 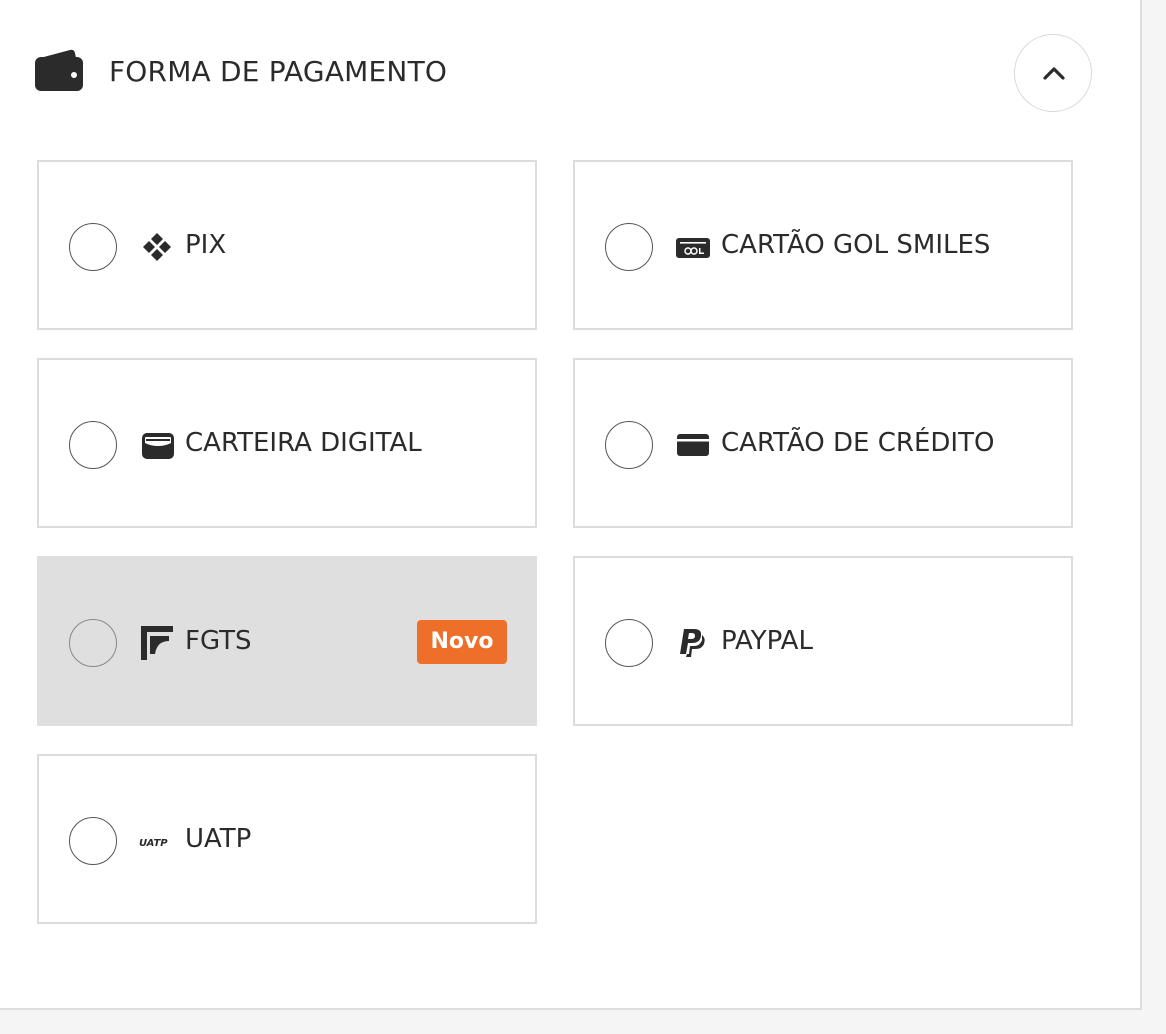 I want to click on payment-option-paypal: PAYPAL, so click(x=823, y=641).